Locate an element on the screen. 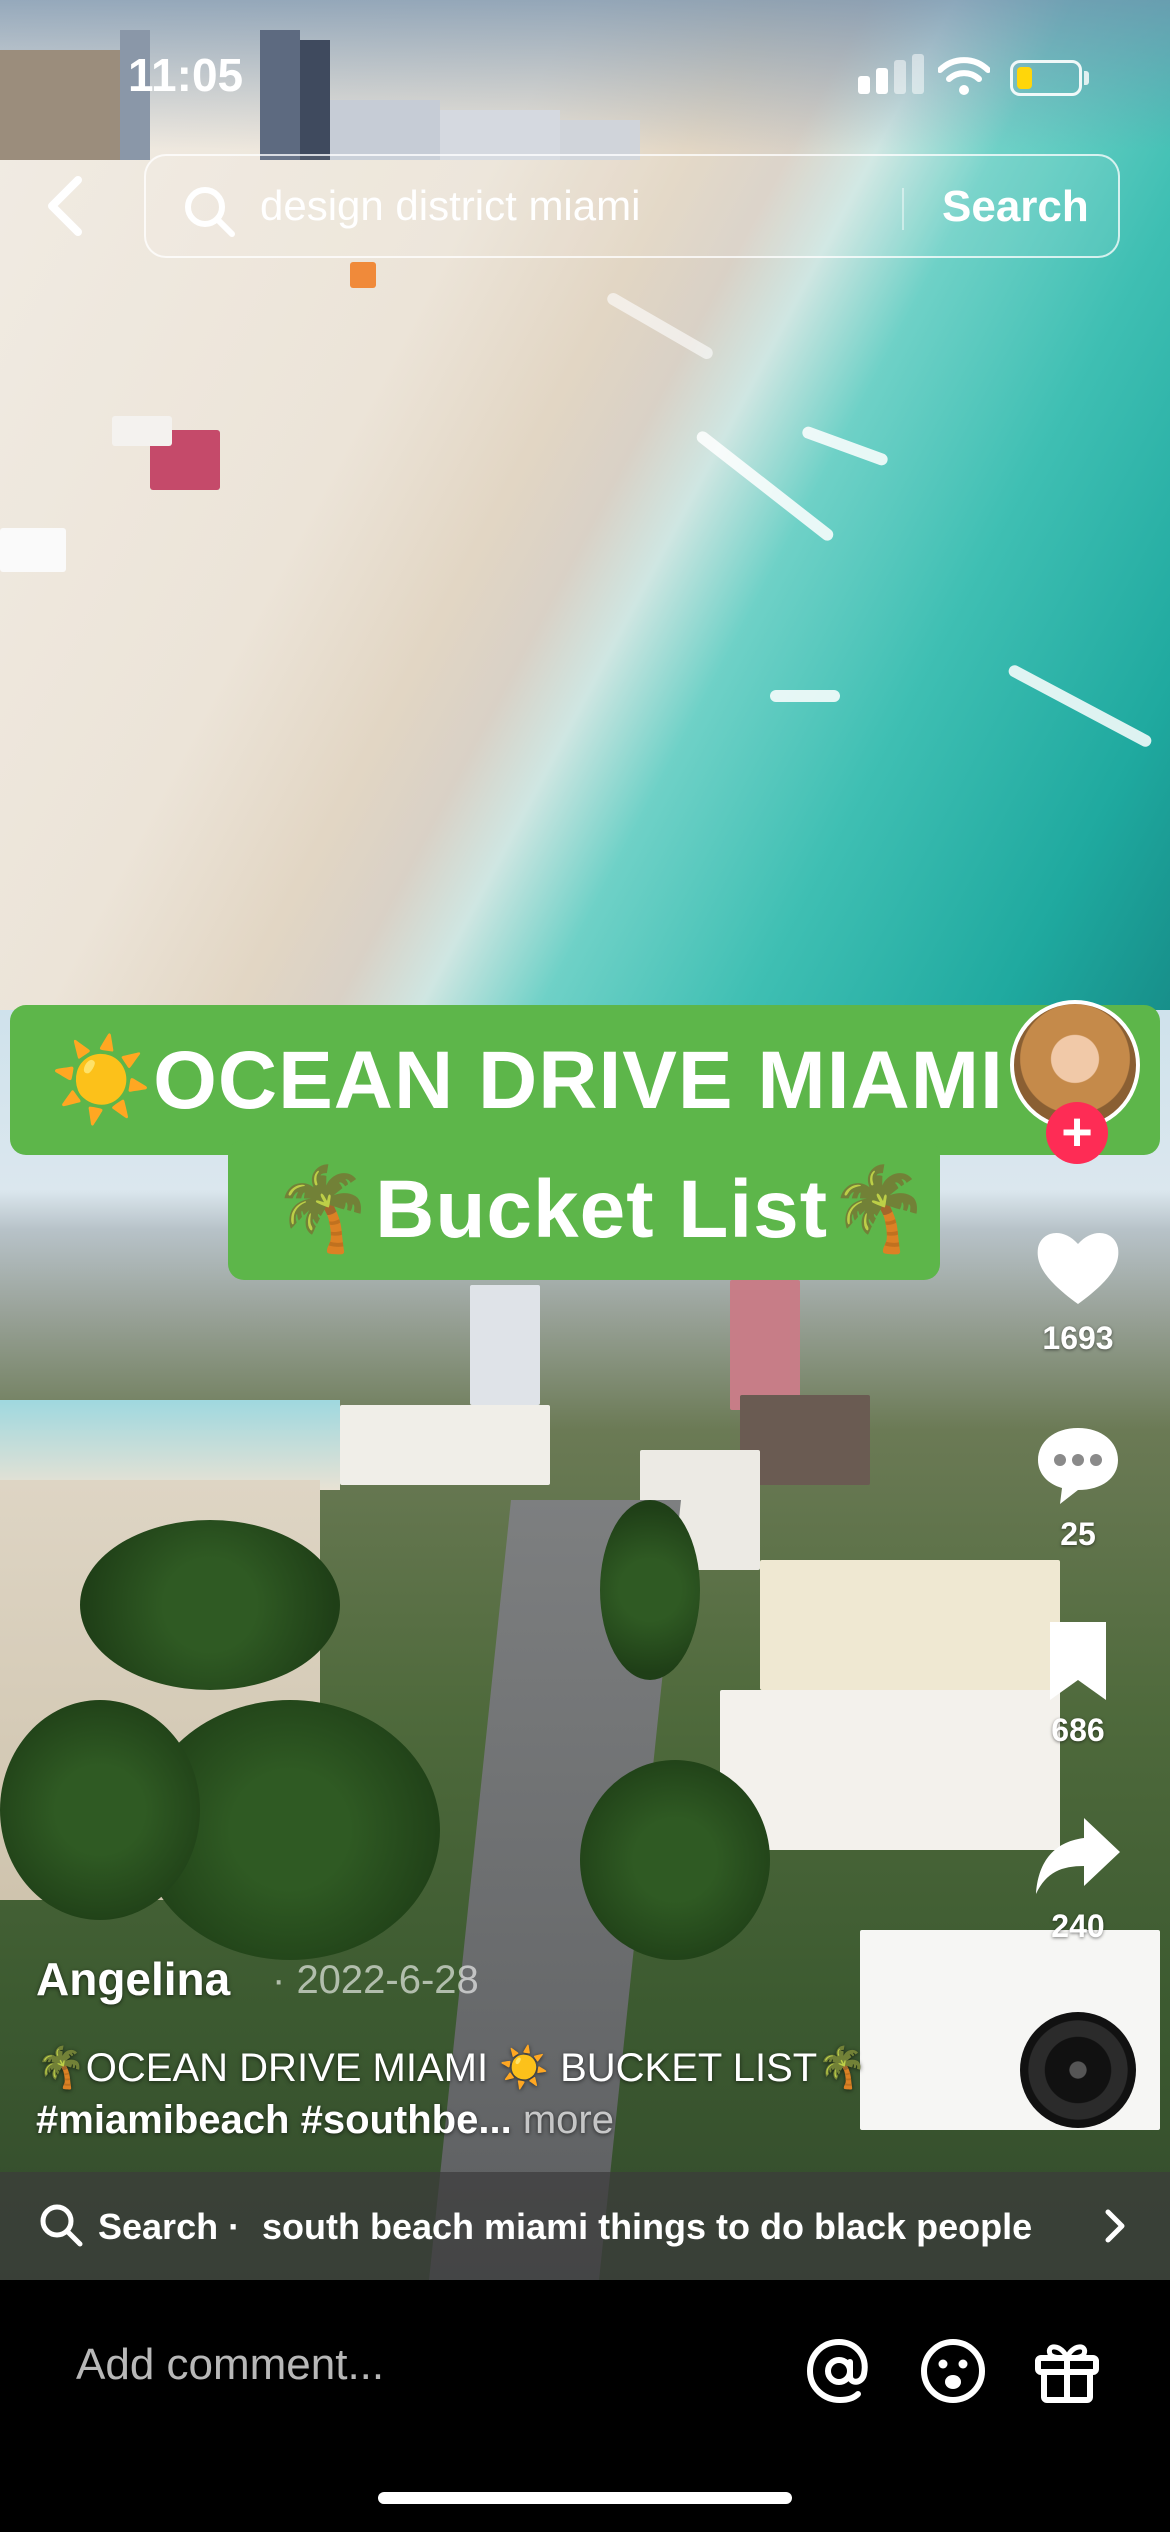 Image resolution: width=1170 pixels, height=2532 pixels. music-disc-icon is located at coordinates (1078, 2070).